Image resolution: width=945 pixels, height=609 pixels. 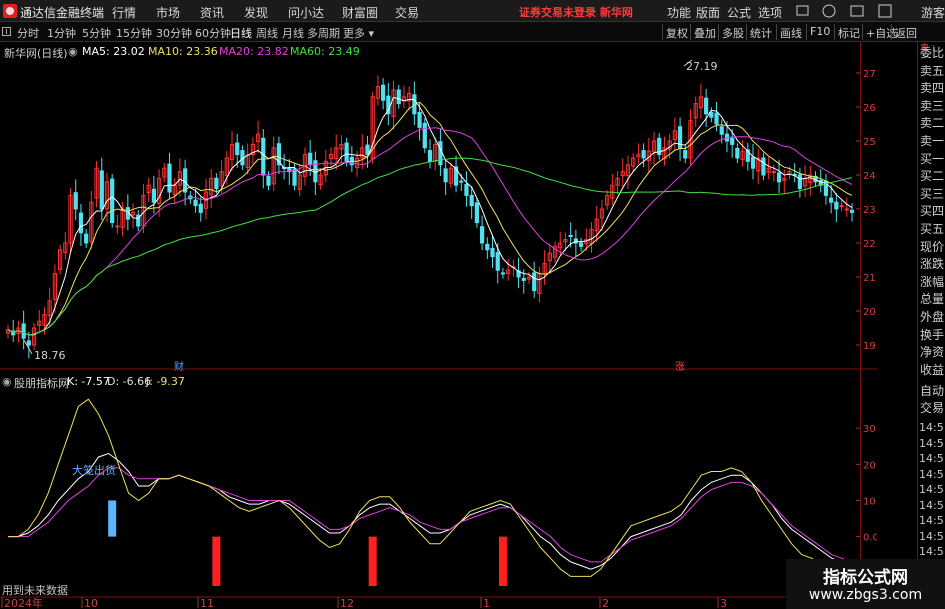 What do you see at coordinates (179, 365) in the screenshot?
I see `news-marker-cai: 财` at bounding box center [179, 365].